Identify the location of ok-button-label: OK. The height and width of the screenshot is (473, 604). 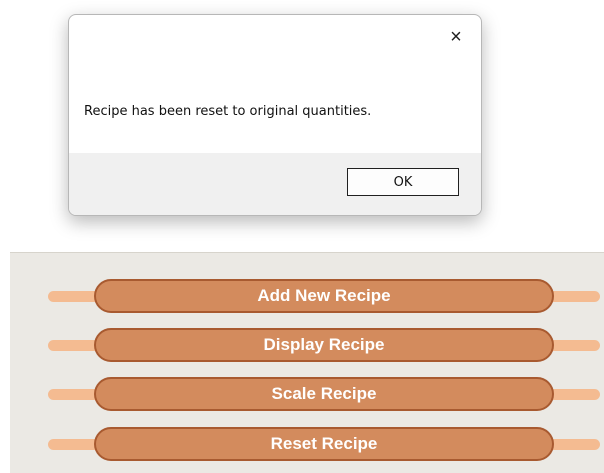
(403, 182).